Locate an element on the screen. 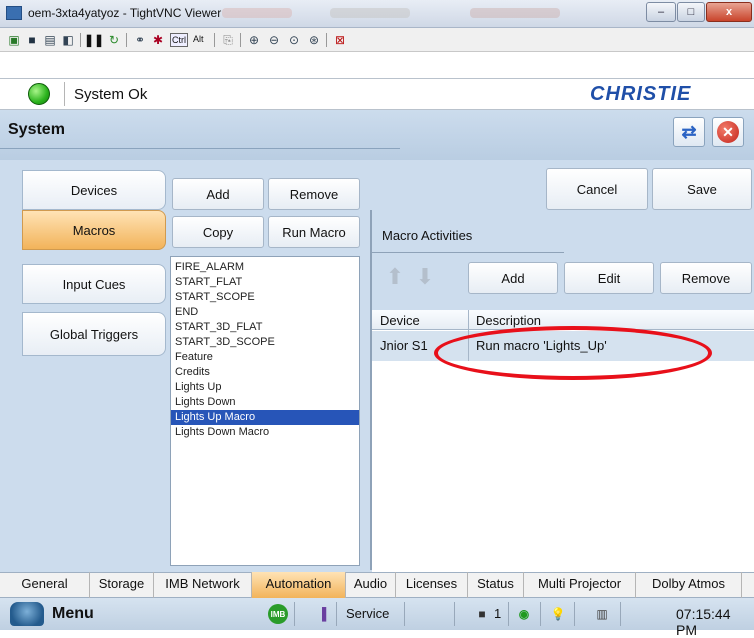 The width and height of the screenshot is (754, 638). copy-macro-button: Copy is located at coordinates (218, 232).